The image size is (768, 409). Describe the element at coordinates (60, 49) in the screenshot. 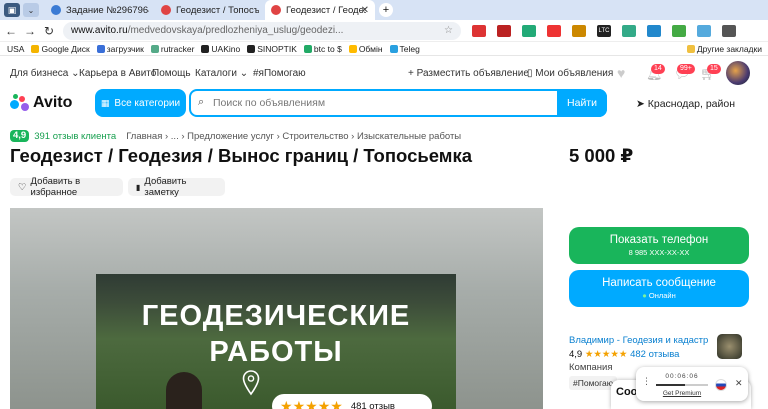

I see `bookmark-google-drive: Google Диск` at that location.